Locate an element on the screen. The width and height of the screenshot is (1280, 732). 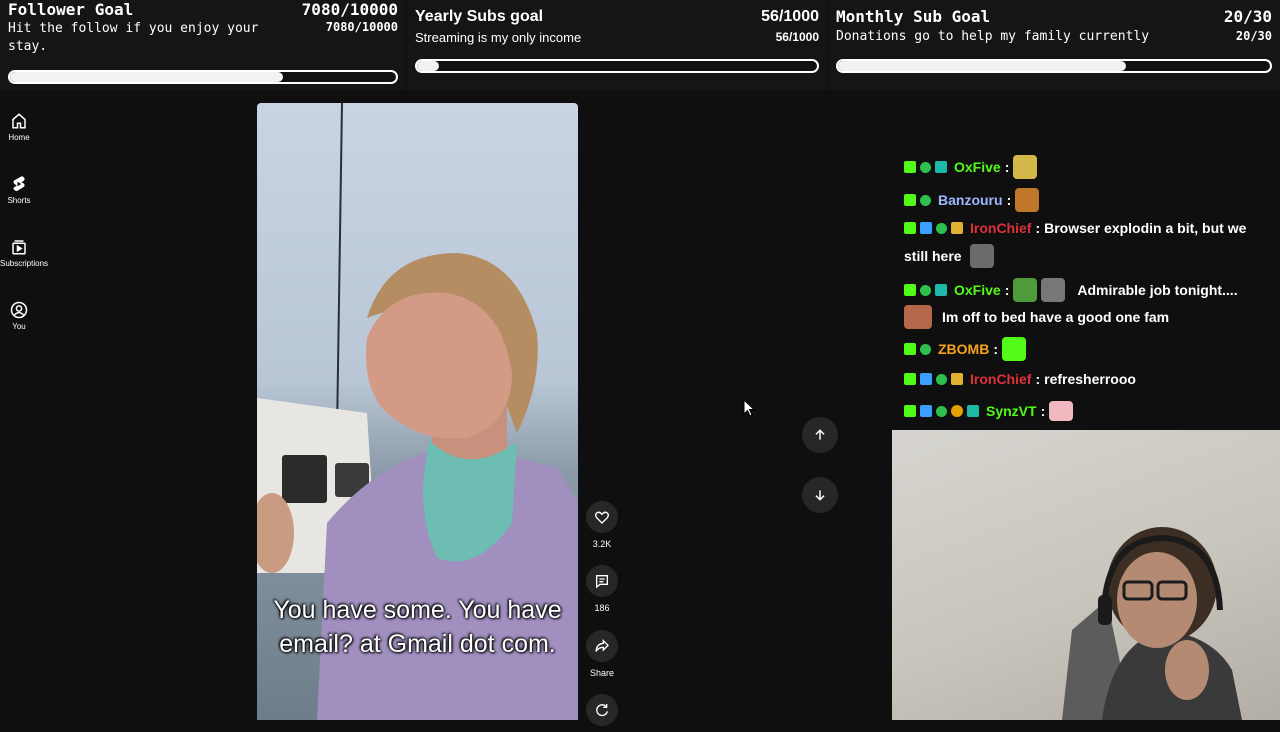
yearly-goal-title: Yearly Subs goal is located at coordinates (479, 16).